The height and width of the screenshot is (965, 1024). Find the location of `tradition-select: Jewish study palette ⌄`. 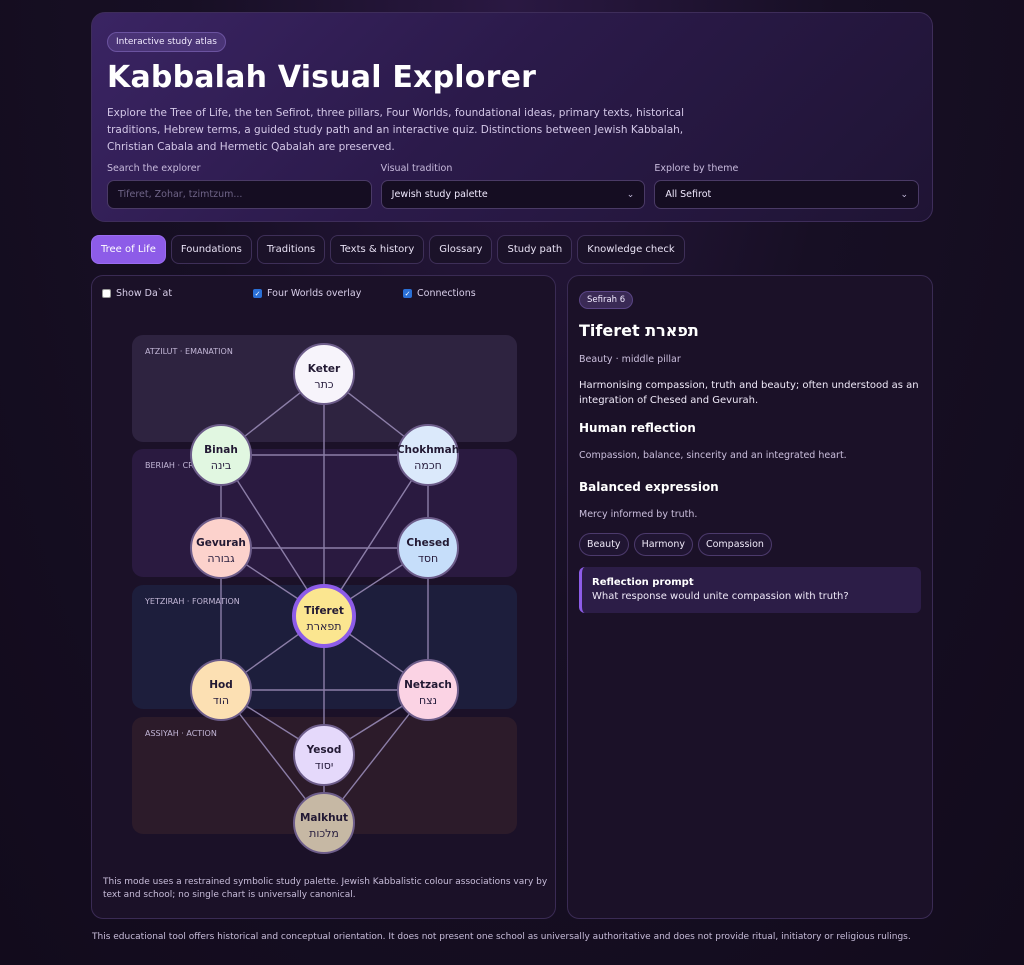

tradition-select: Jewish study palette ⌄ is located at coordinates (513, 194).